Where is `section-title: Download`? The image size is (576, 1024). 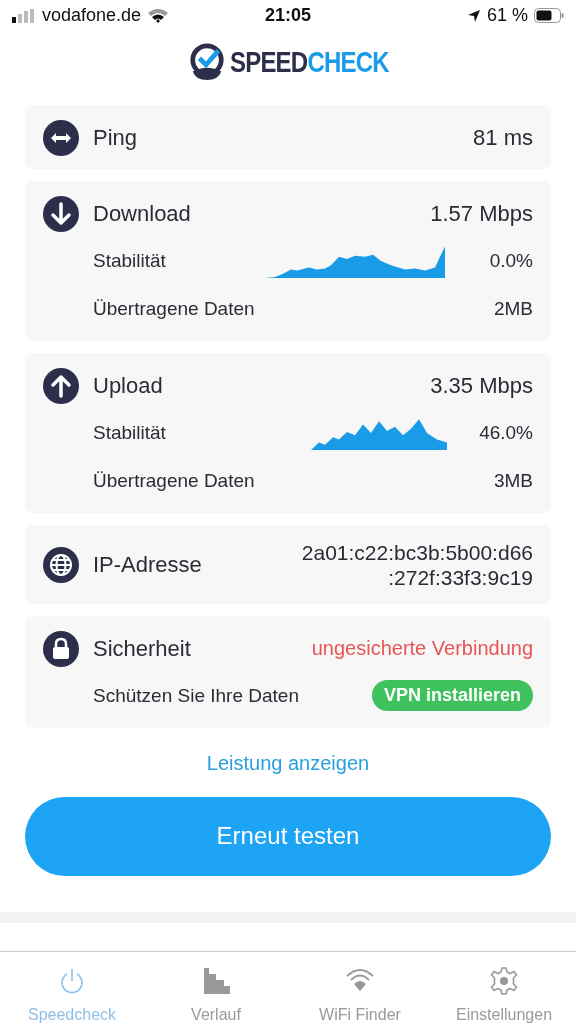 section-title: Download is located at coordinates (142, 214).